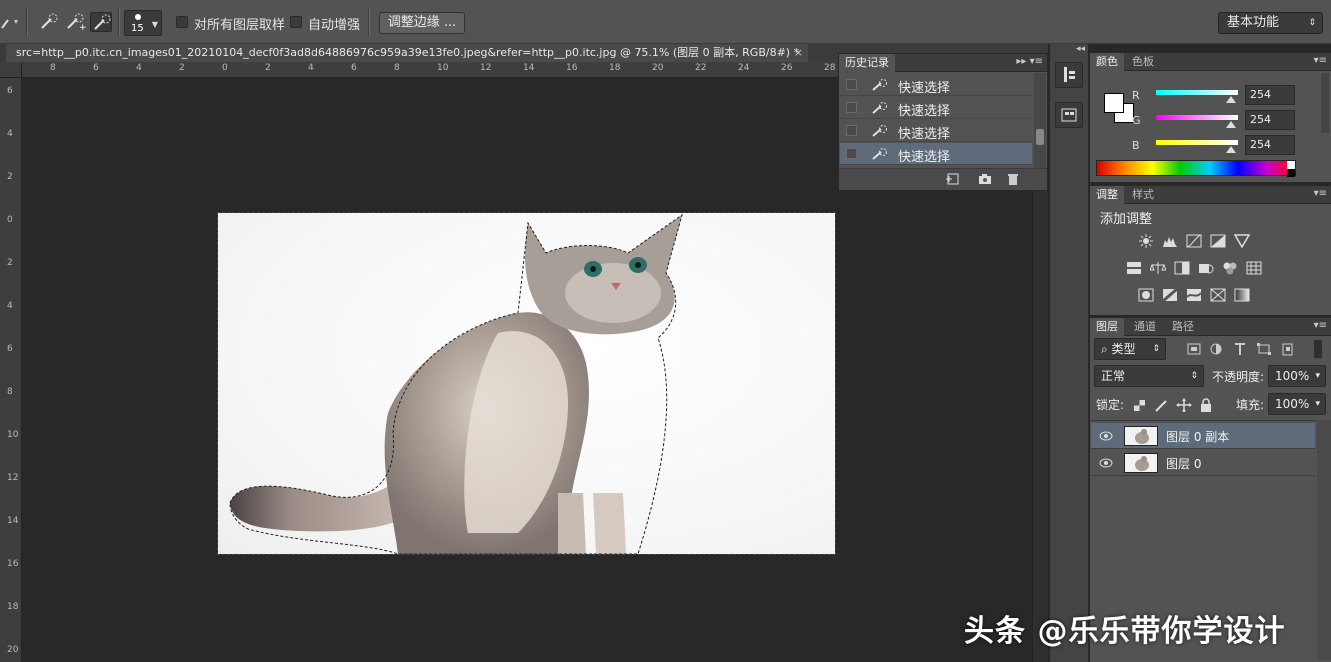  What do you see at coordinates (1240, 349) in the screenshot?
I see `filter-type-layer-icon` at bounding box center [1240, 349].